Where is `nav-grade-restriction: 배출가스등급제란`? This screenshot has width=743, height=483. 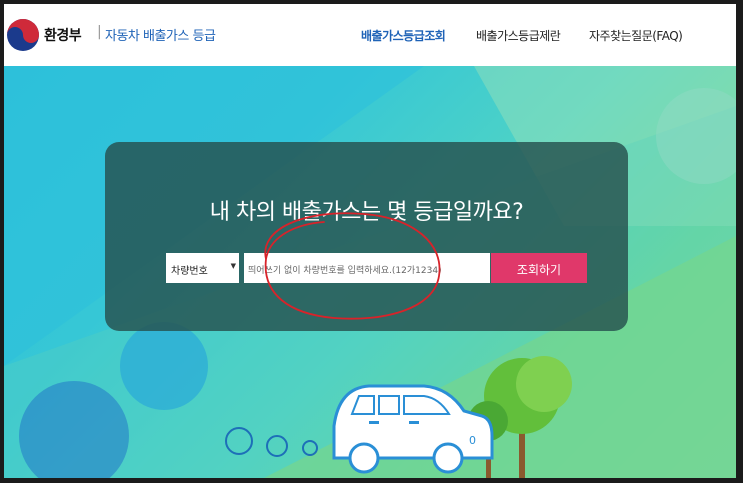 nav-grade-restriction: 배출가스등급제란 is located at coordinates (518, 35).